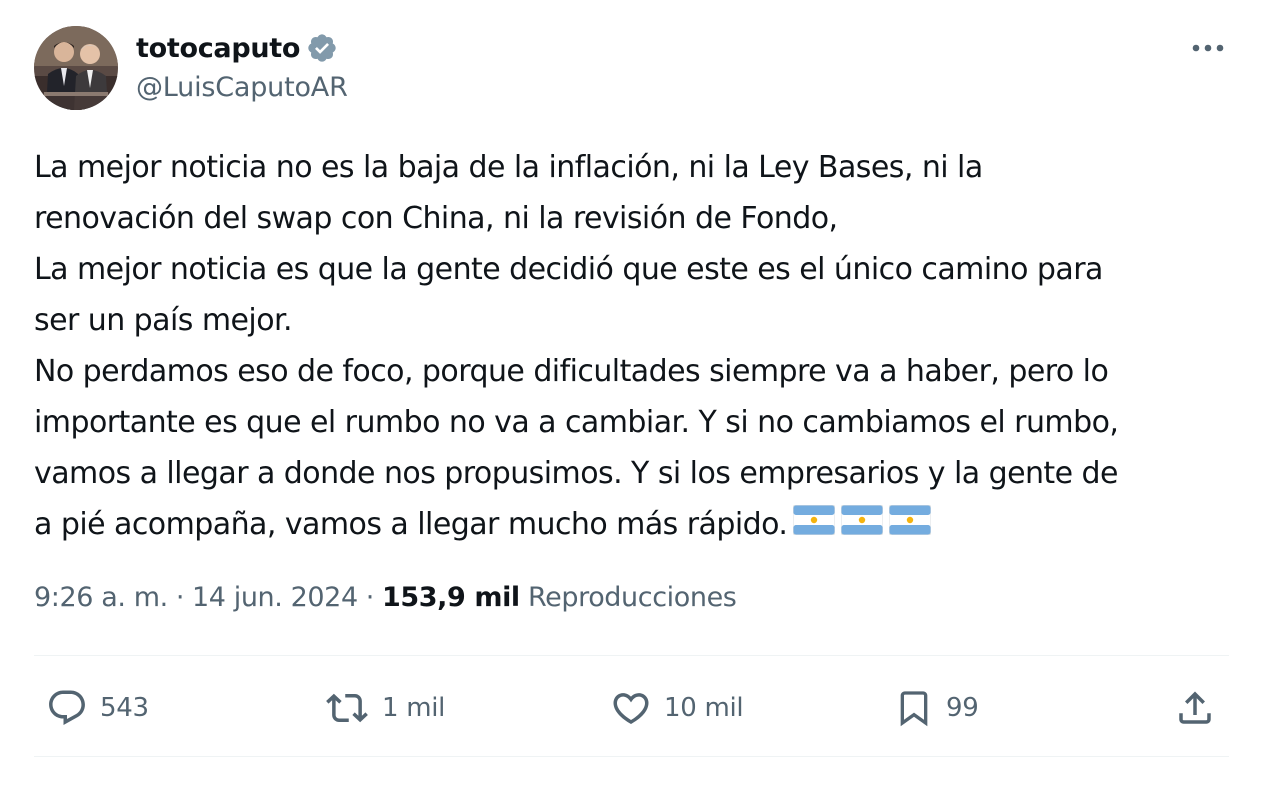 The image size is (1280, 788). Describe the element at coordinates (914, 708) in the screenshot. I see `bookmark-icon` at that location.